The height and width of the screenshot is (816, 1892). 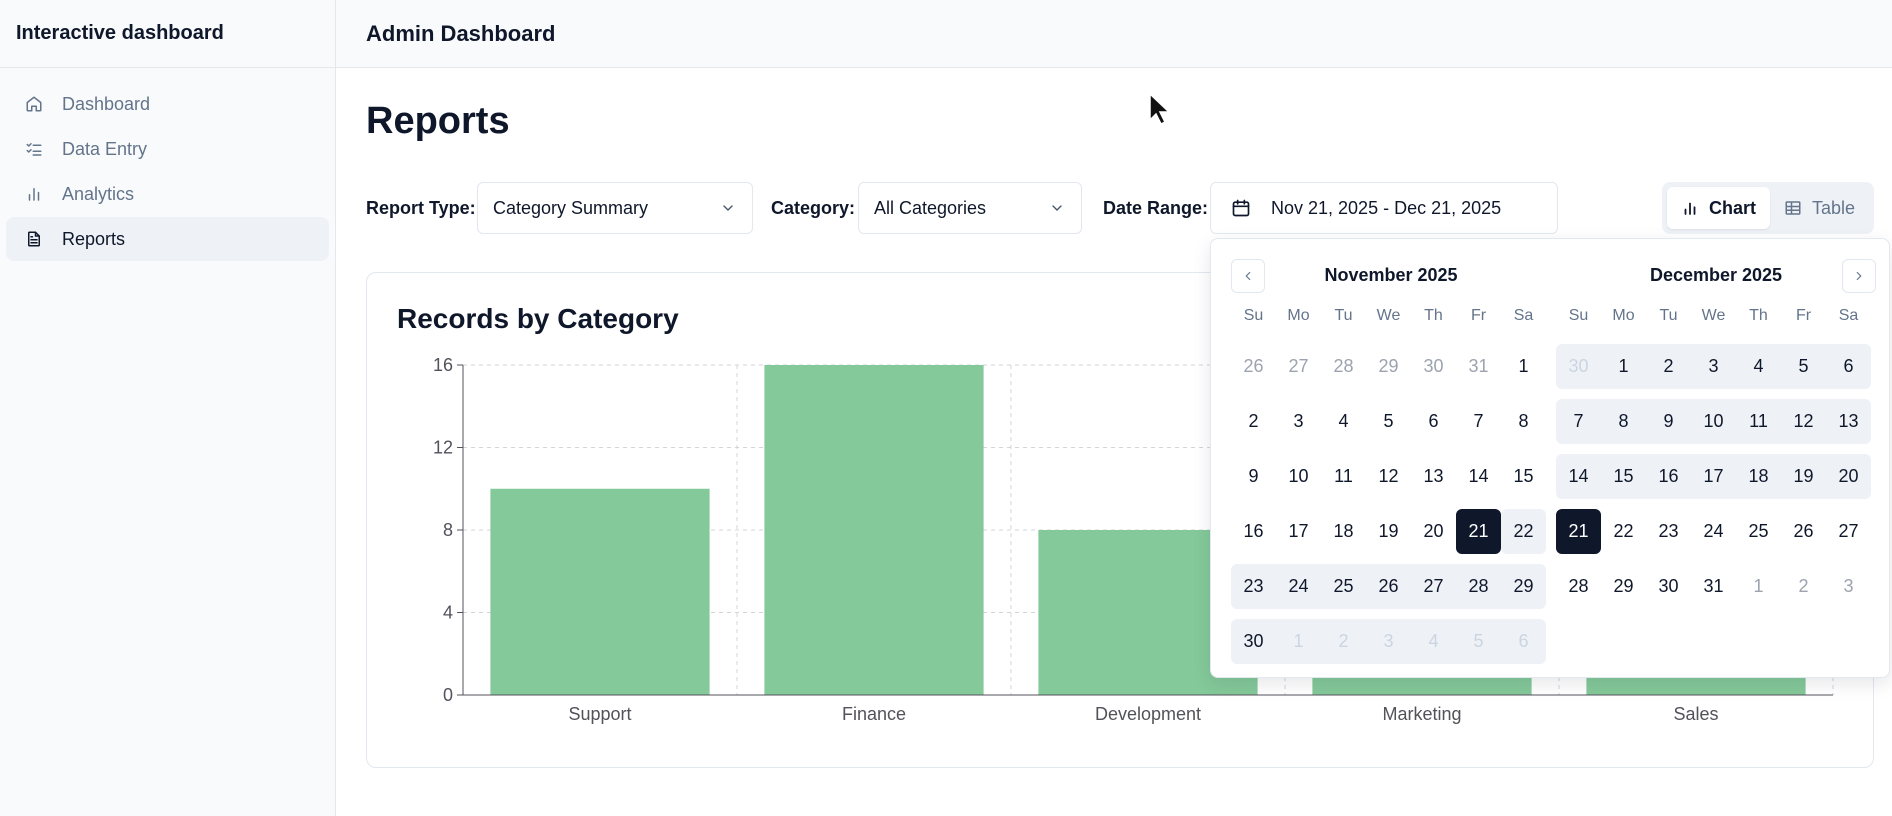 What do you see at coordinates (1859, 276) in the screenshot?
I see `next-month-button` at bounding box center [1859, 276].